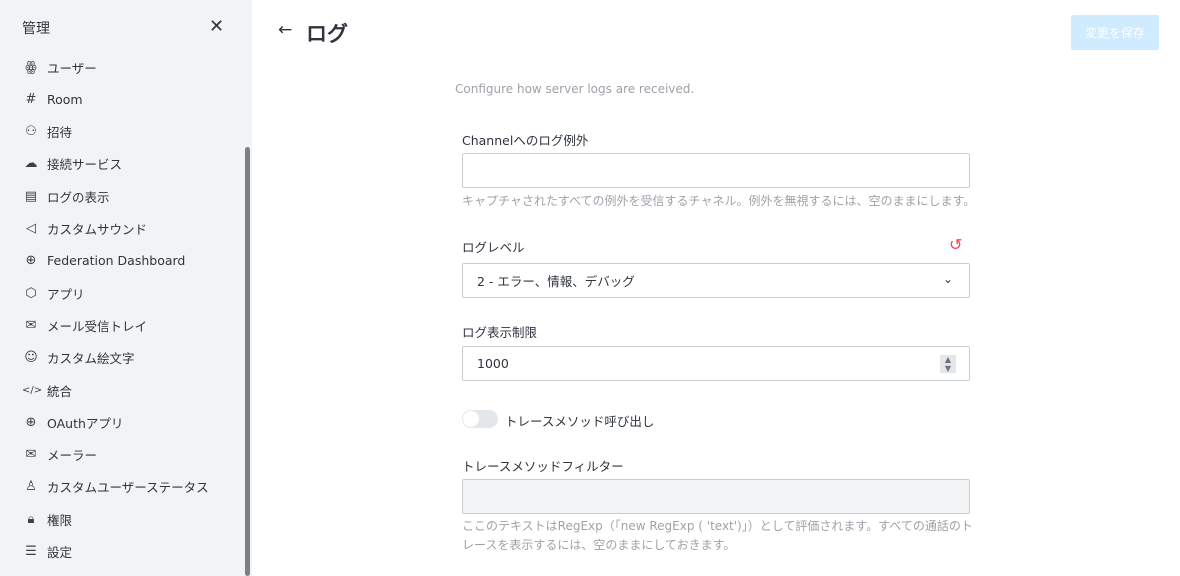 The width and height of the screenshot is (1180, 576). I want to click on save-changes-button: 変更を保存, so click(1115, 32).